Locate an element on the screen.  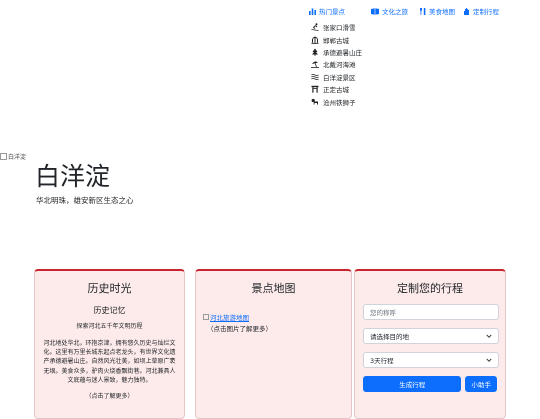
dropdown-item-label: 北戴河海滩 is located at coordinates (339, 65).